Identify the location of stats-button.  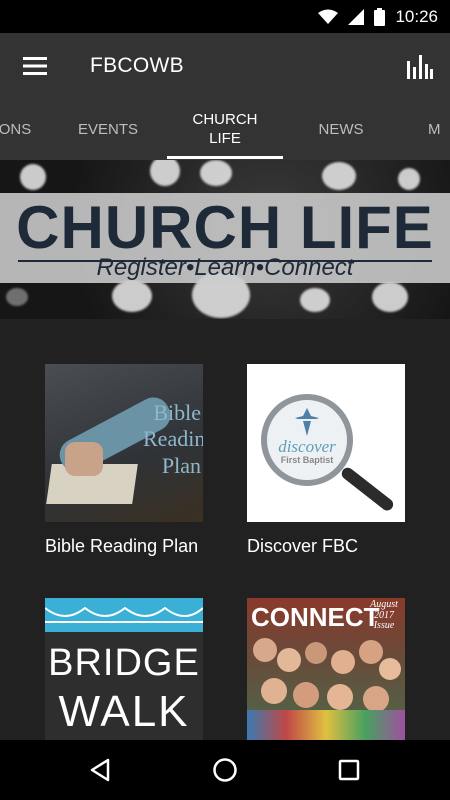
(420, 67).